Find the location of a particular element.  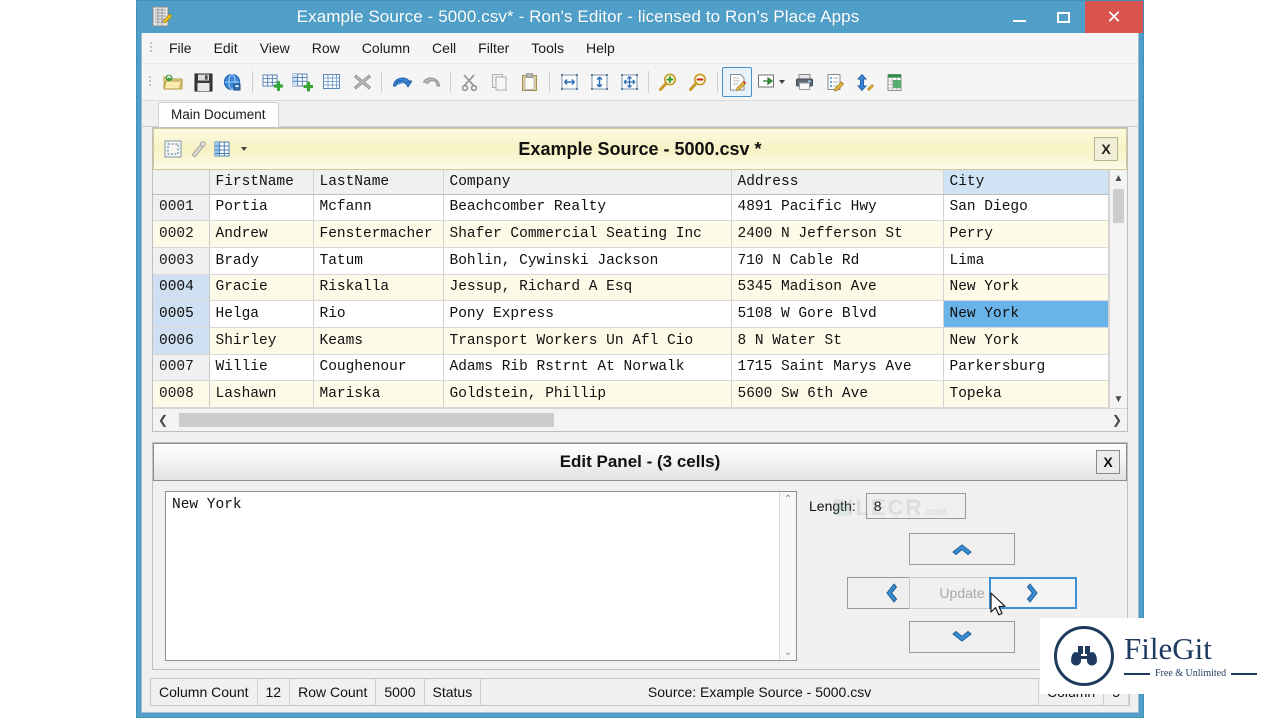

cell-address: 2400 N Jefferson St is located at coordinates (837, 234).